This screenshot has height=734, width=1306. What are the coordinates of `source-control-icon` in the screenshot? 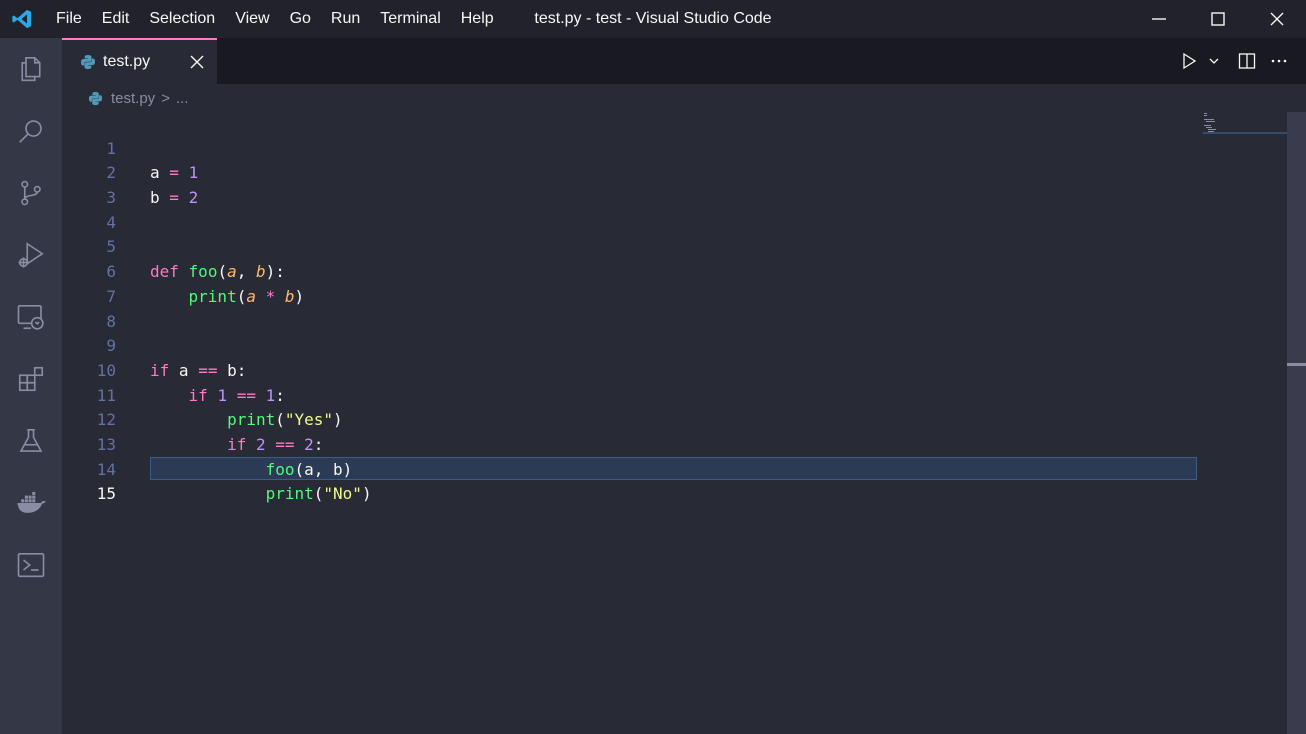 It's located at (31, 193).